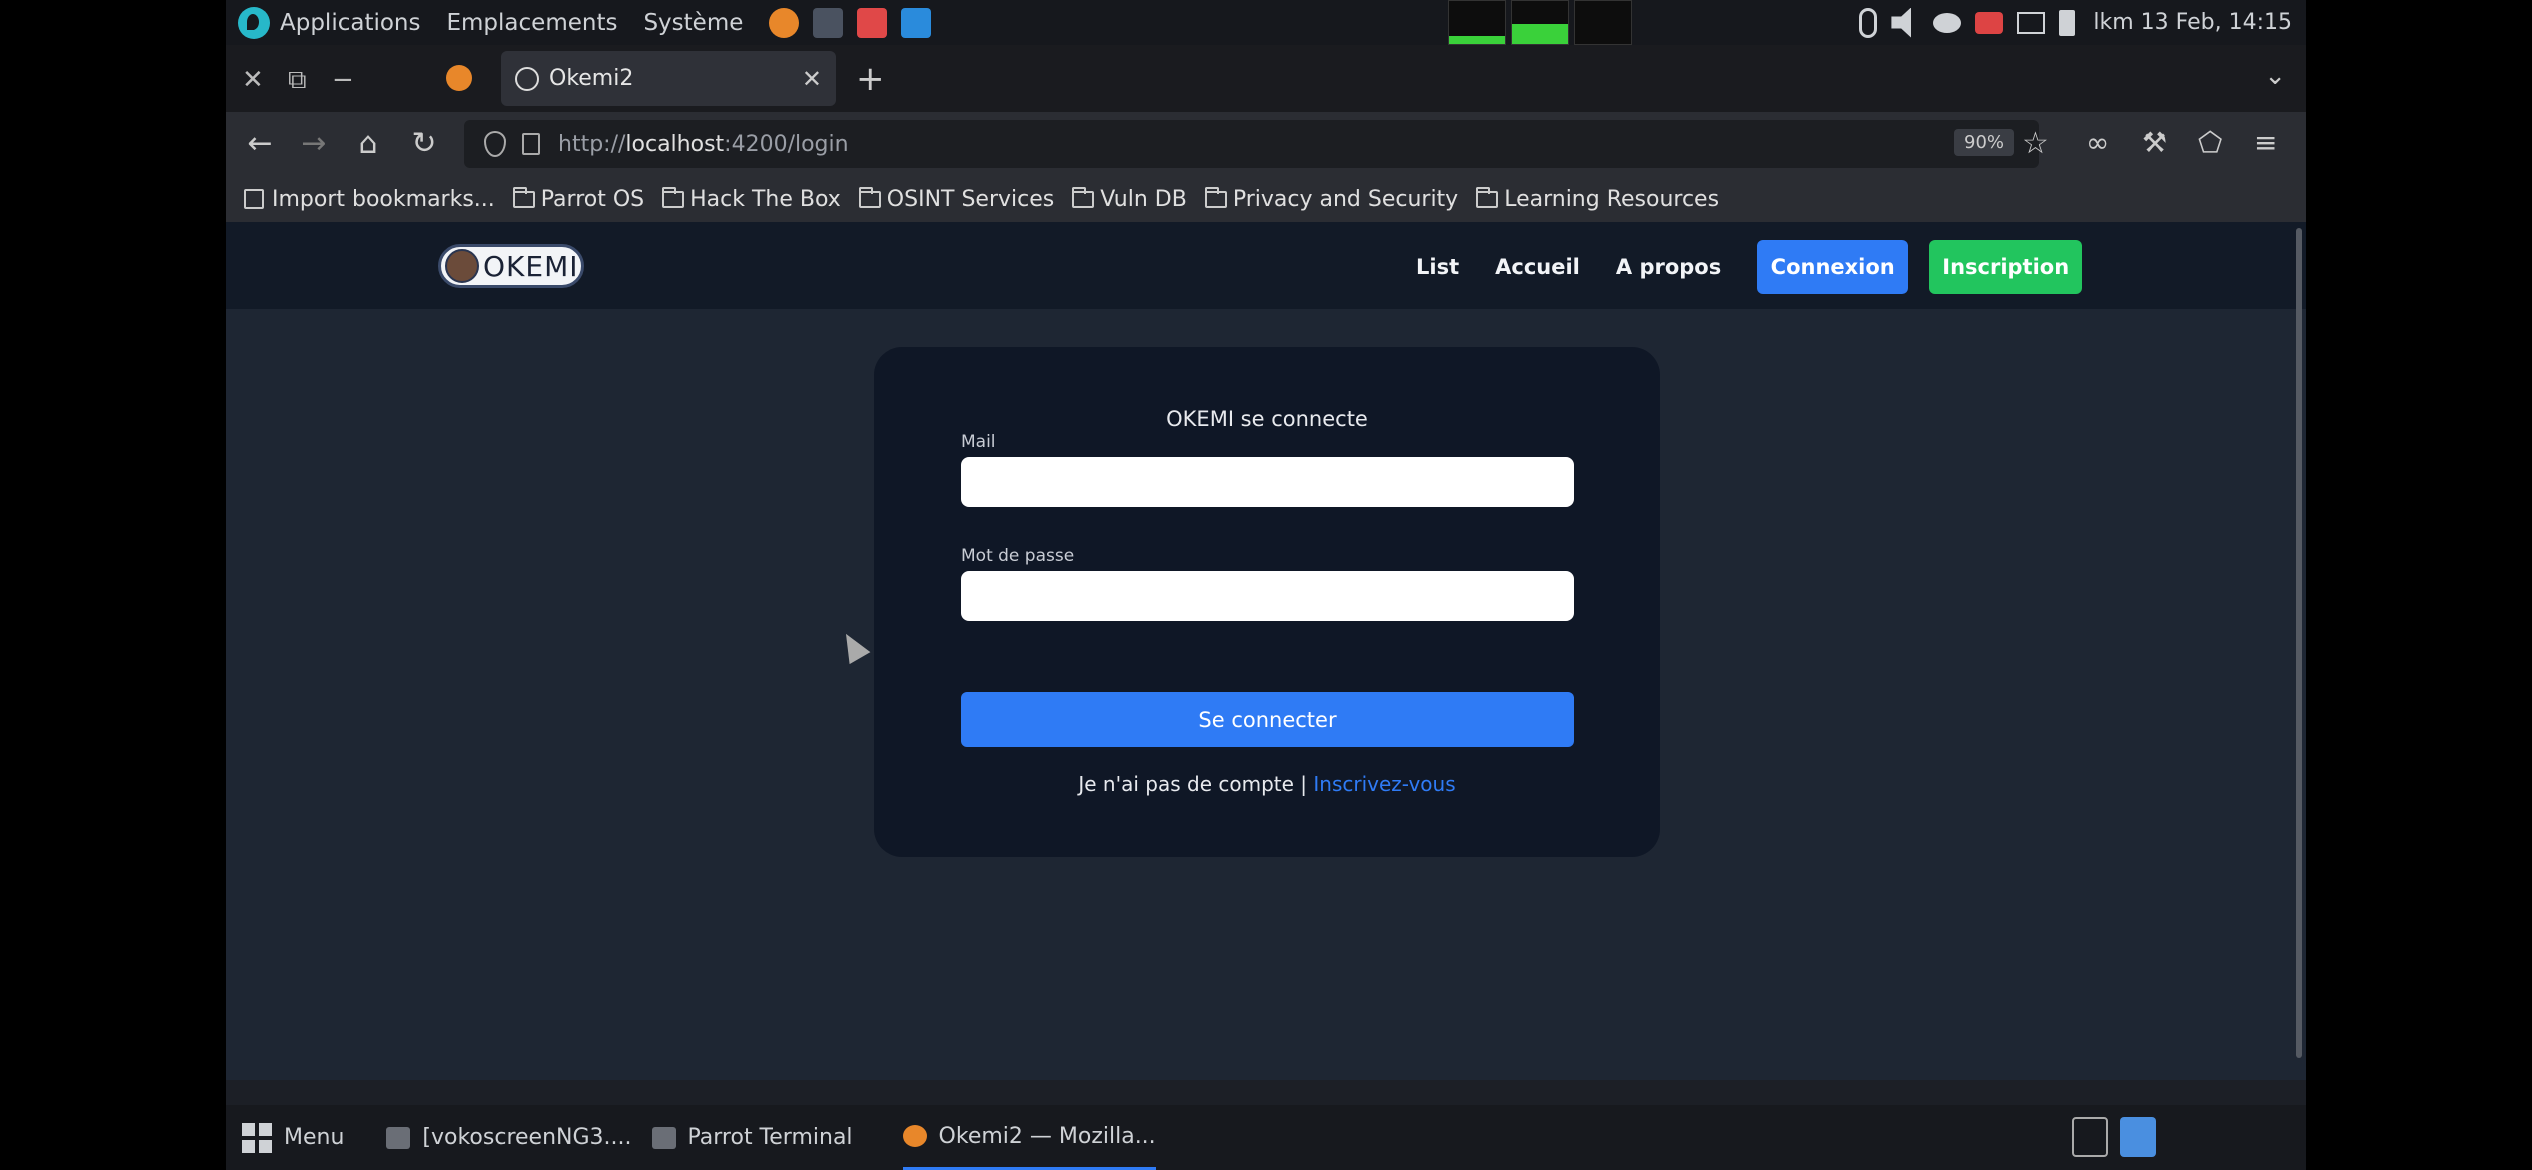  Describe the element at coordinates (2299, 643) in the screenshot. I see `page-scrollbar` at that location.